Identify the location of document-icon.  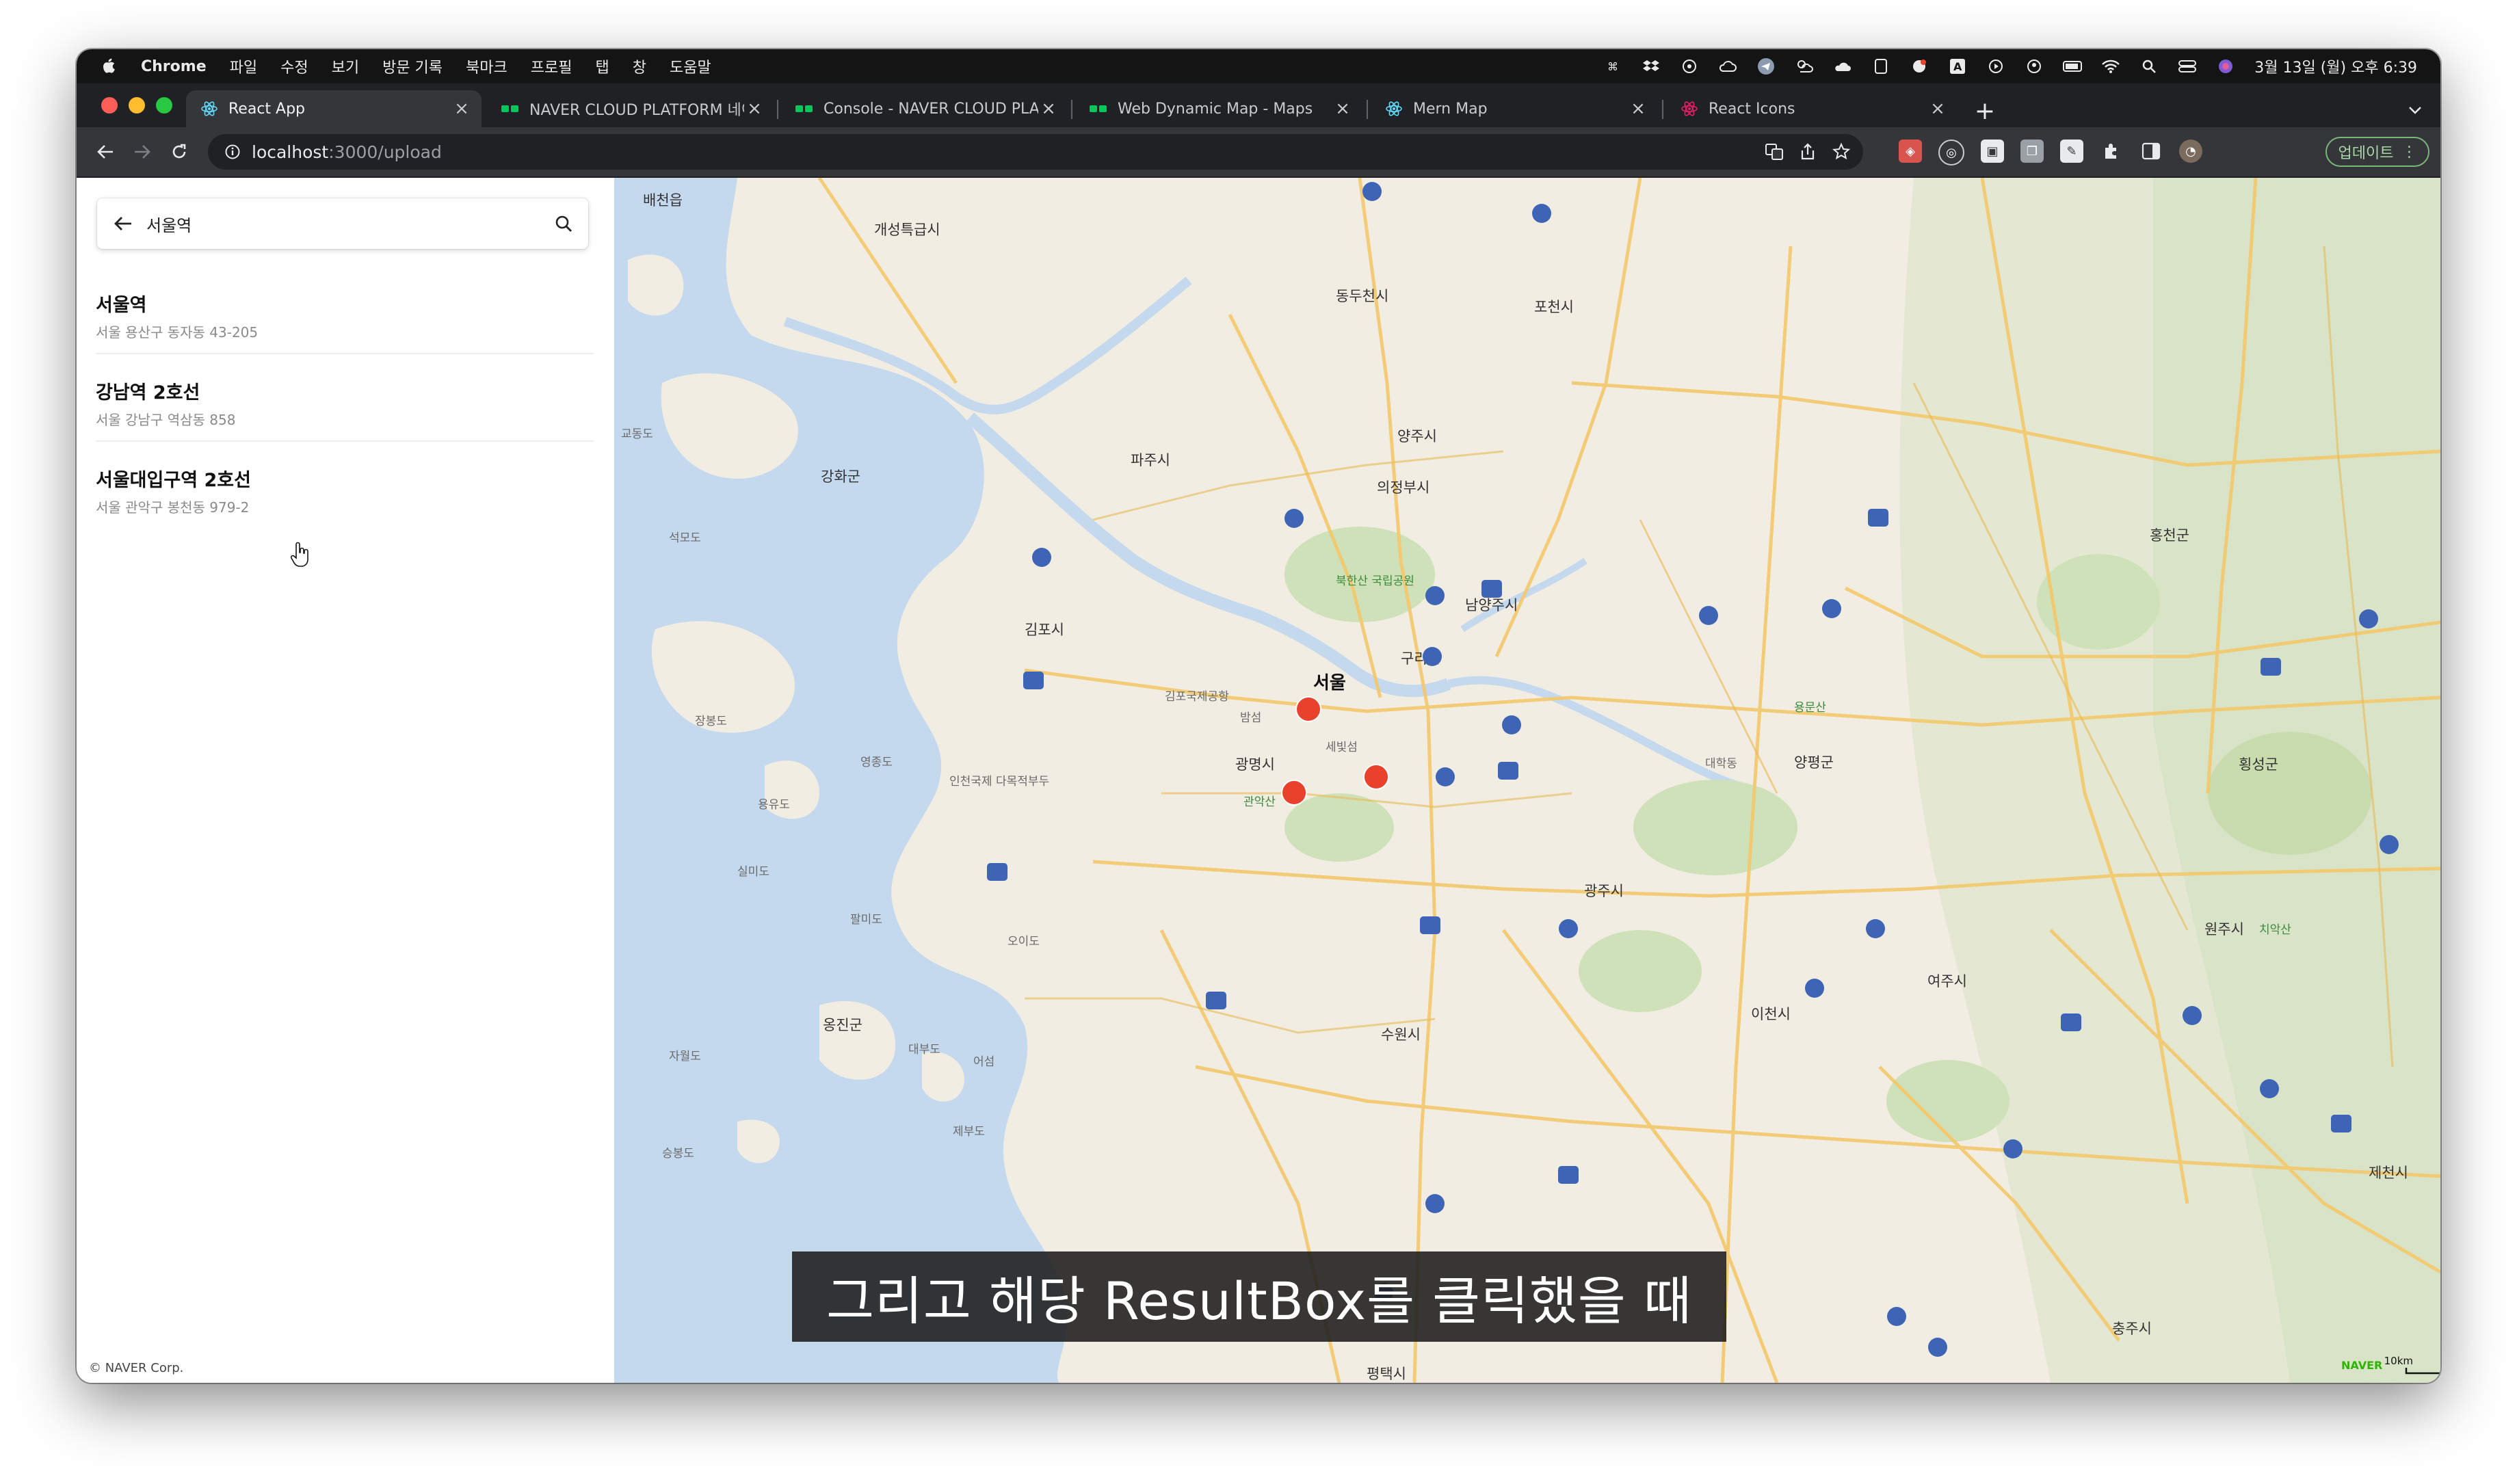
(1880, 66).